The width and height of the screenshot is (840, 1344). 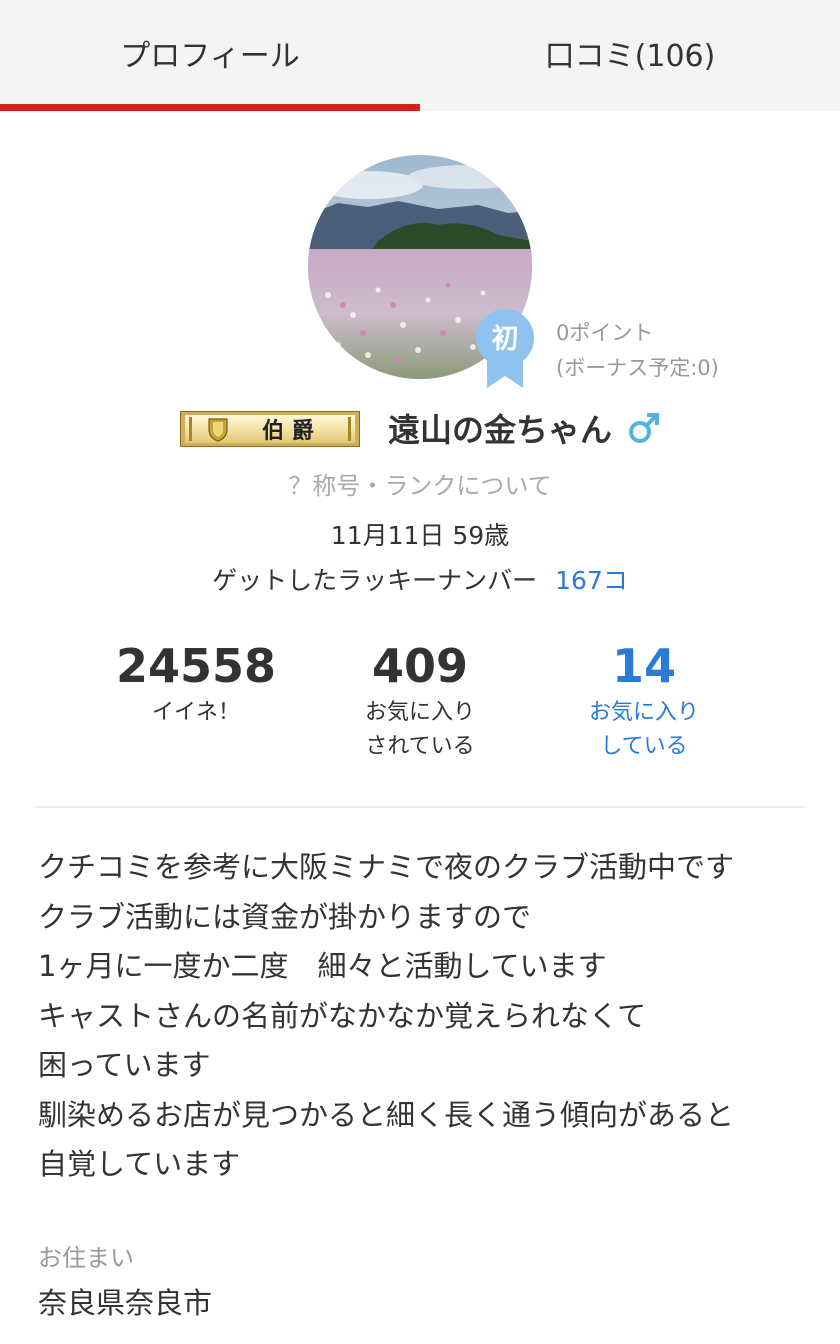 I want to click on stat-likes: 24558 イイネ！, so click(x=196, y=684).